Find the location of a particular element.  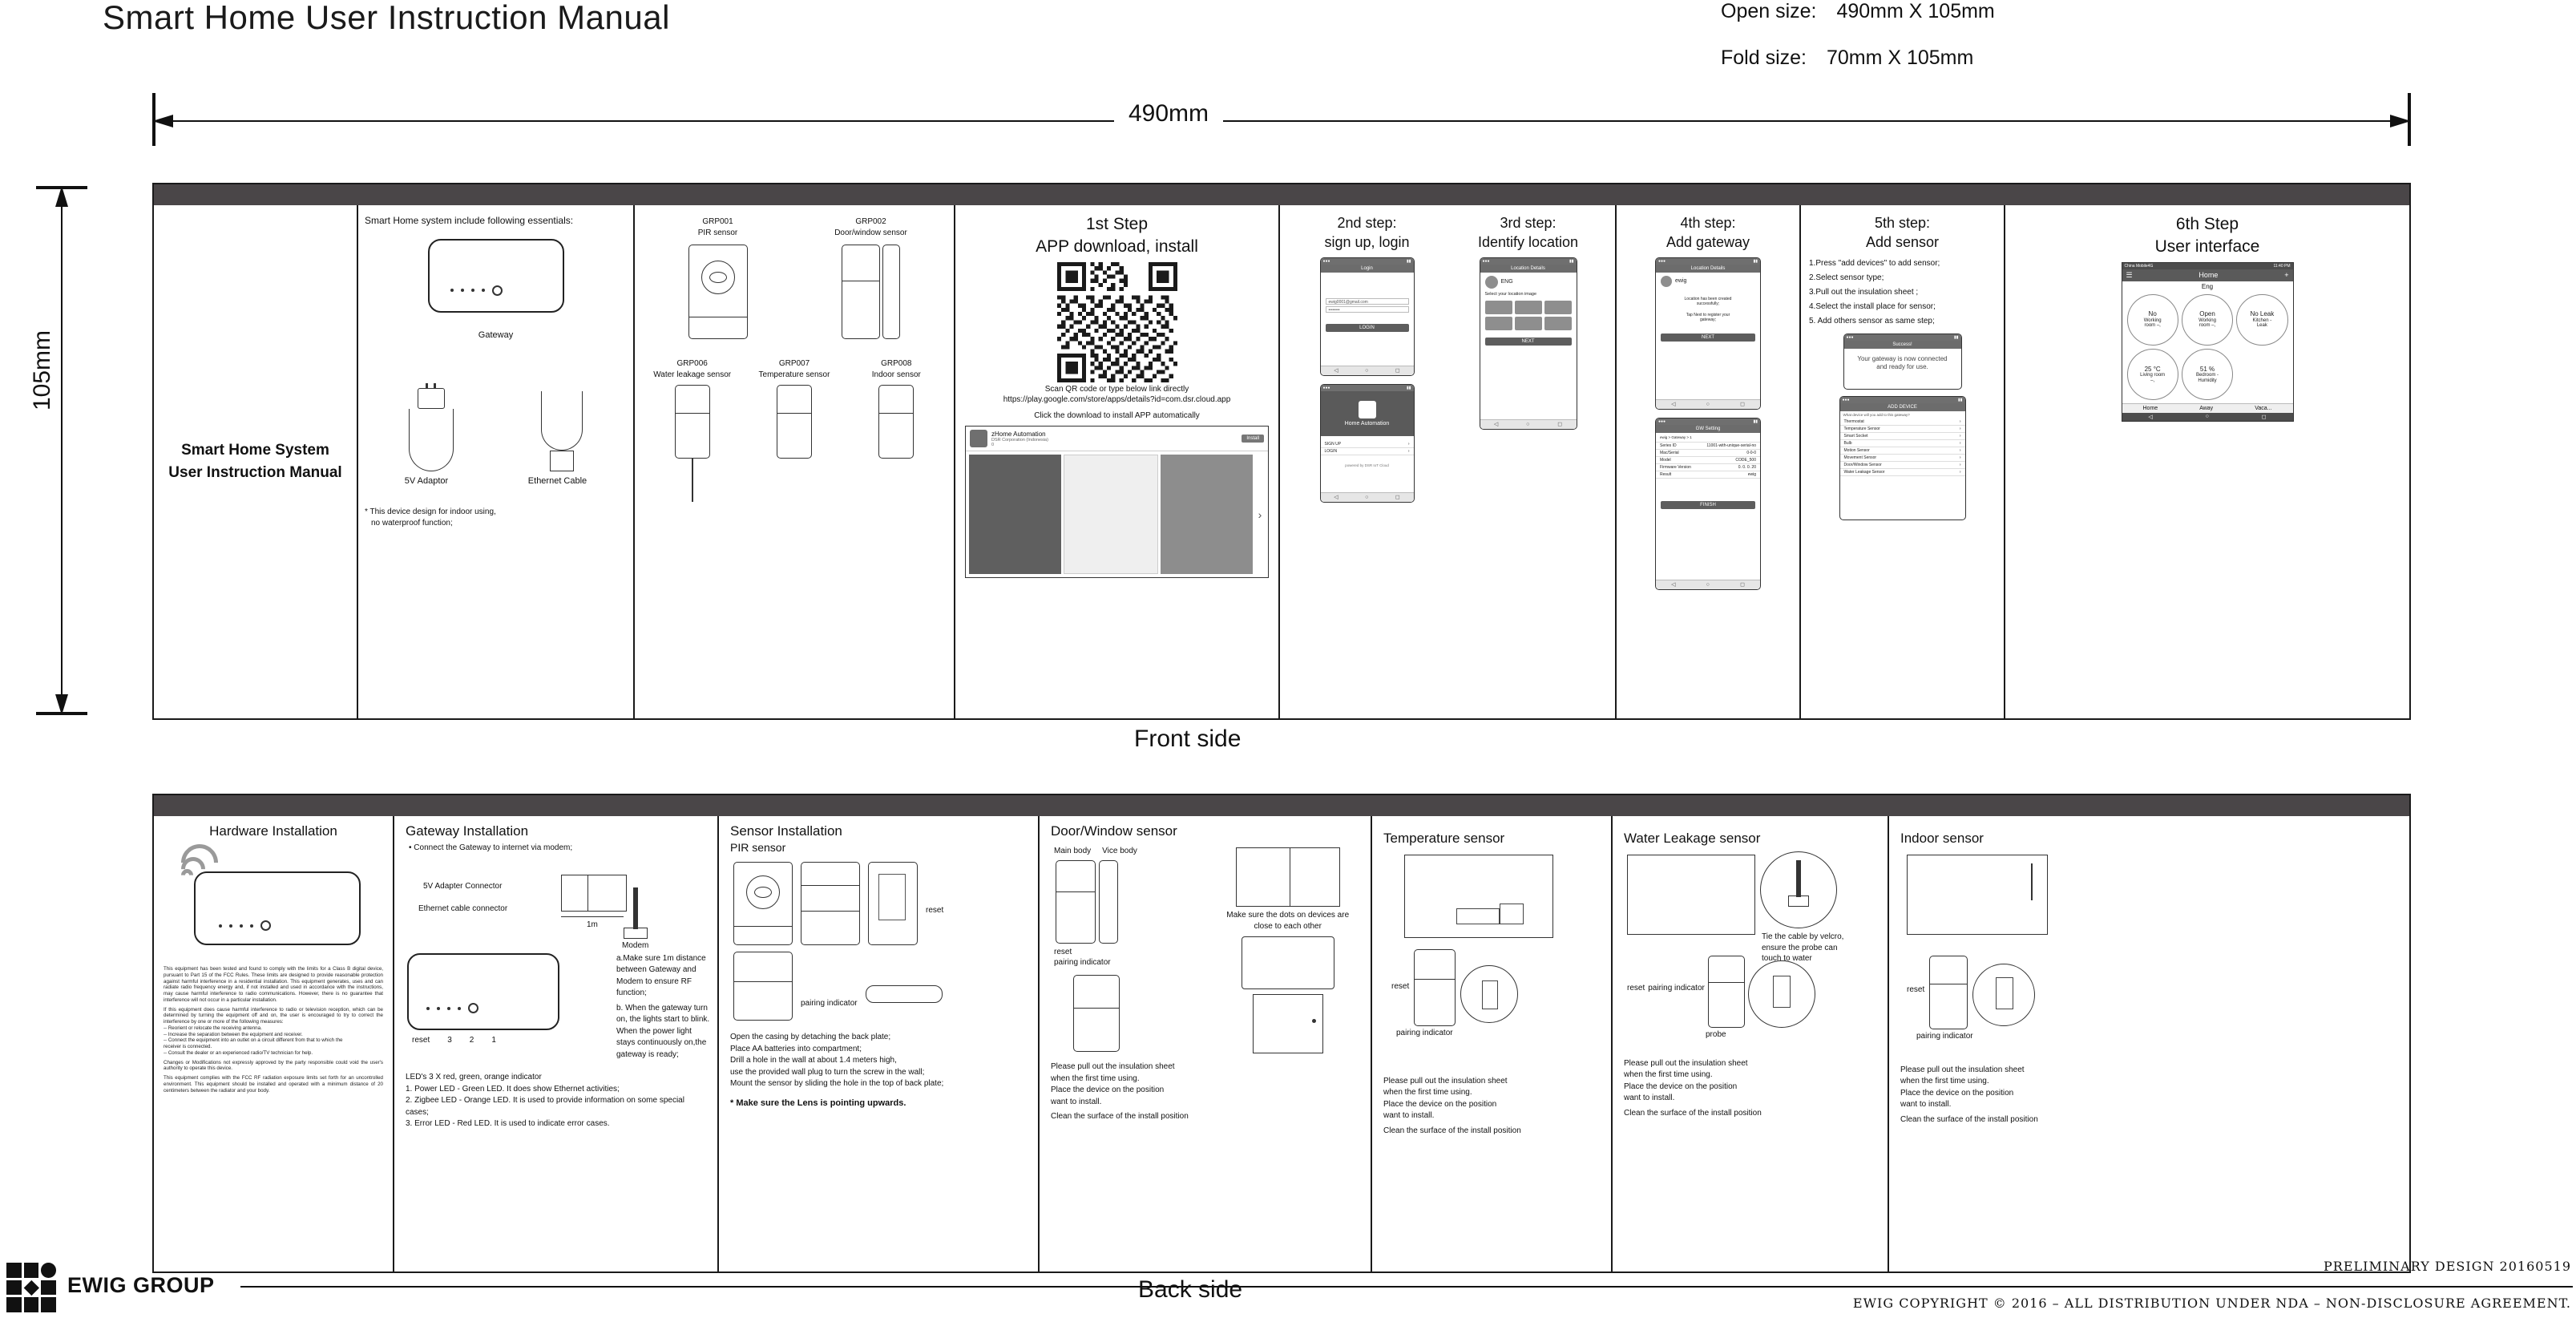

width-dimension-label: 490mm is located at coordinates (1169, 114).